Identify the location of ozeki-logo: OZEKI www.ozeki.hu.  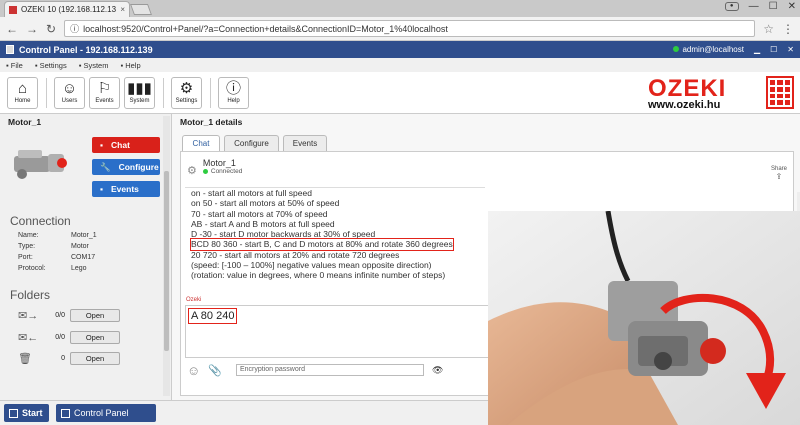
(720, 93).